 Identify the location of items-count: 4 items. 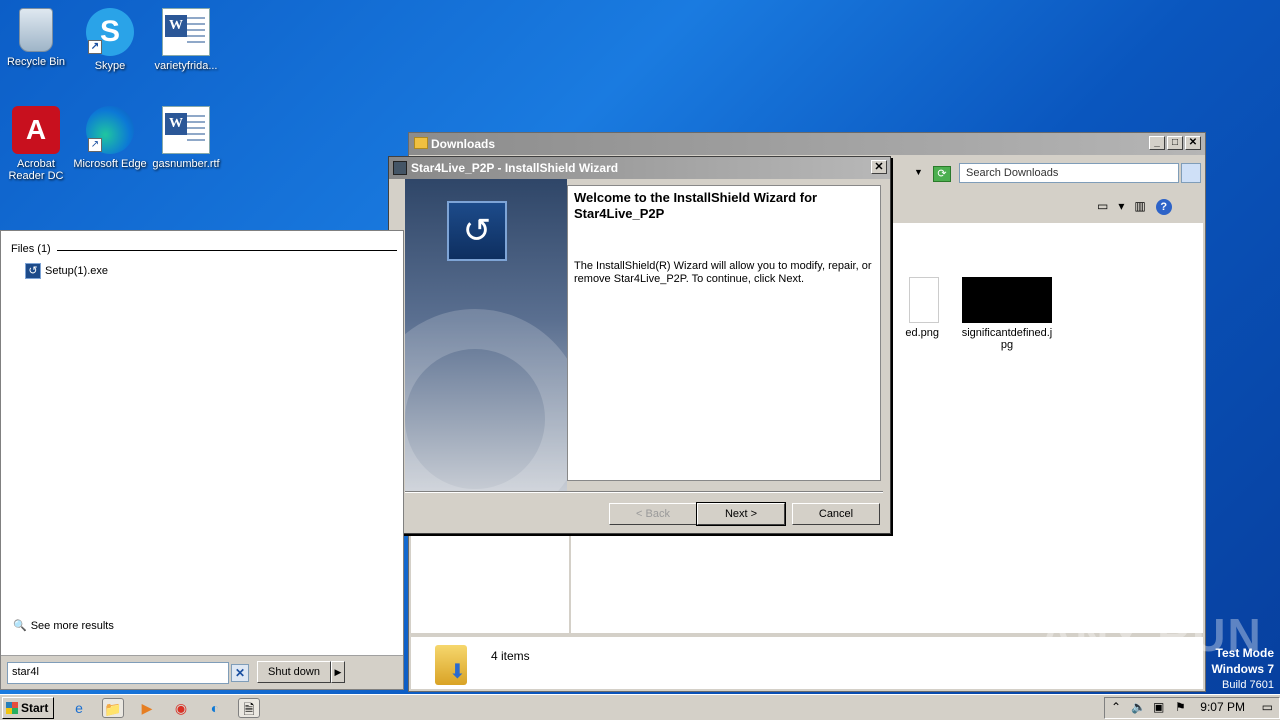
(510, 656).